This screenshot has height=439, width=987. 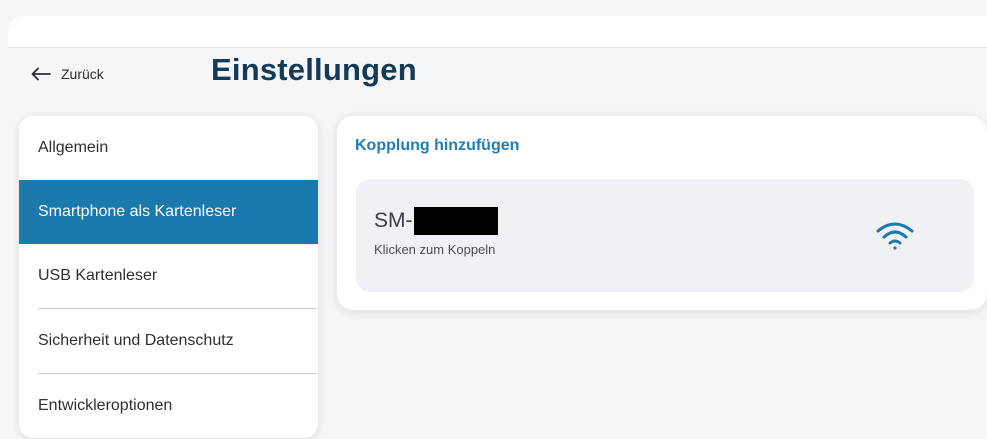 I want to click on sidebar-item-sicherheit-und-datenschutz: Sicherheit und Datenschutz, so click(x=168, y=341).